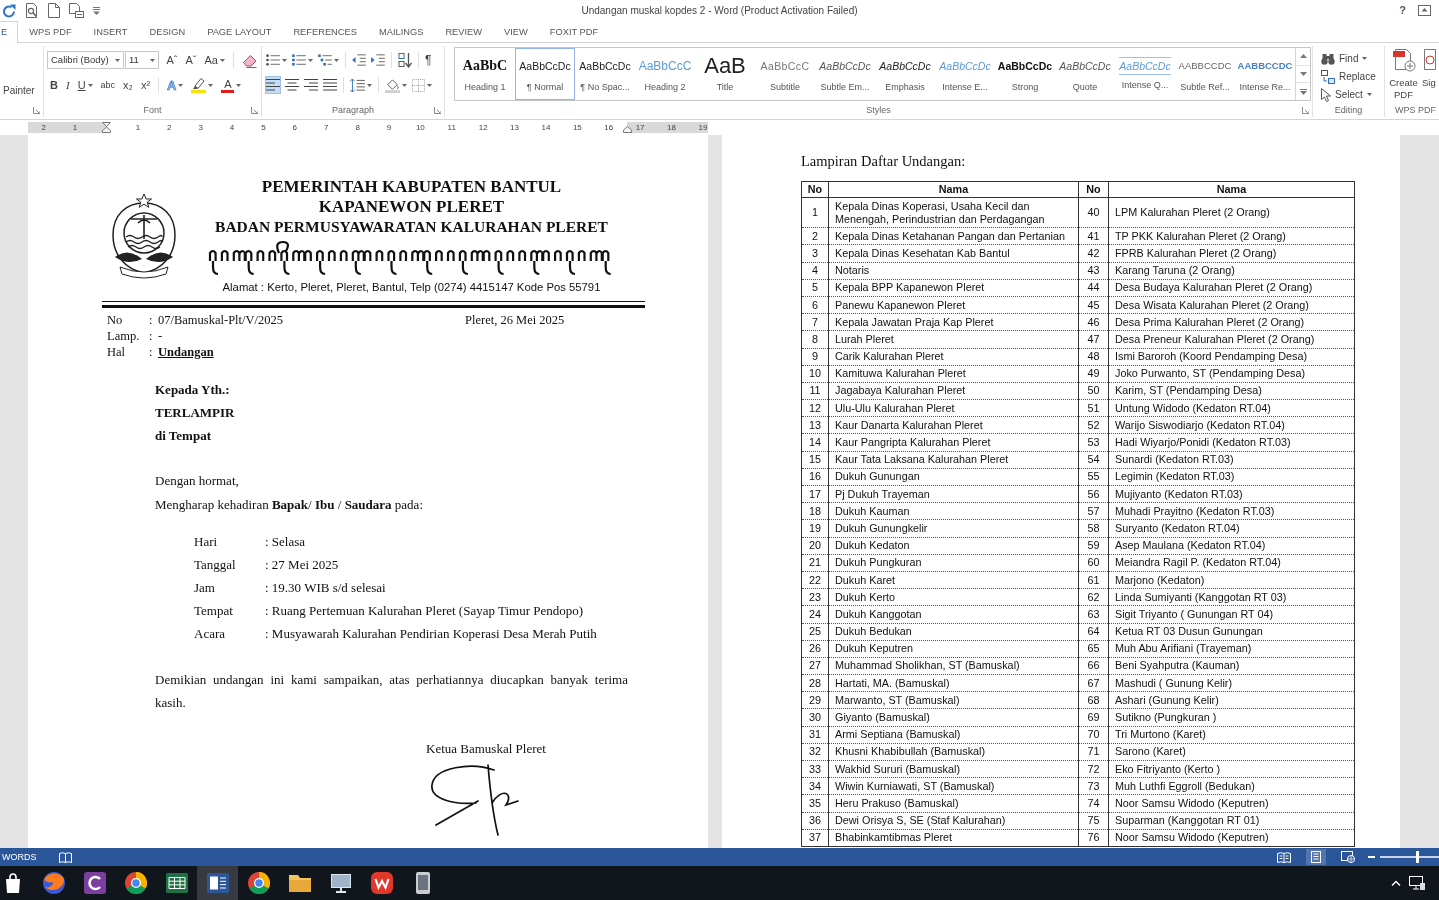 The width and height of the screenshot is (1439, 900). Describe the element at coordinates (428, 60) in the screenshot. I see `show-marks-button: ¶` at that location.